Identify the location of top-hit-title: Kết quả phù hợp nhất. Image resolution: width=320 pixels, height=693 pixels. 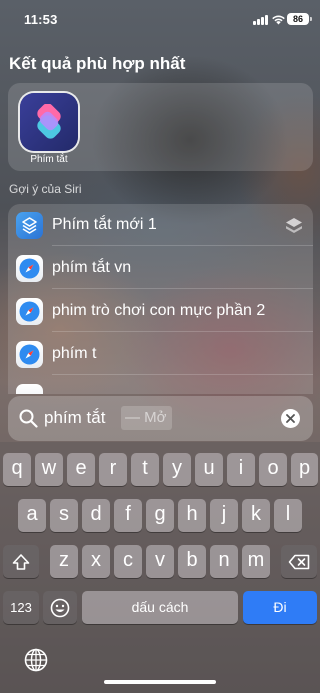
(97, 63).